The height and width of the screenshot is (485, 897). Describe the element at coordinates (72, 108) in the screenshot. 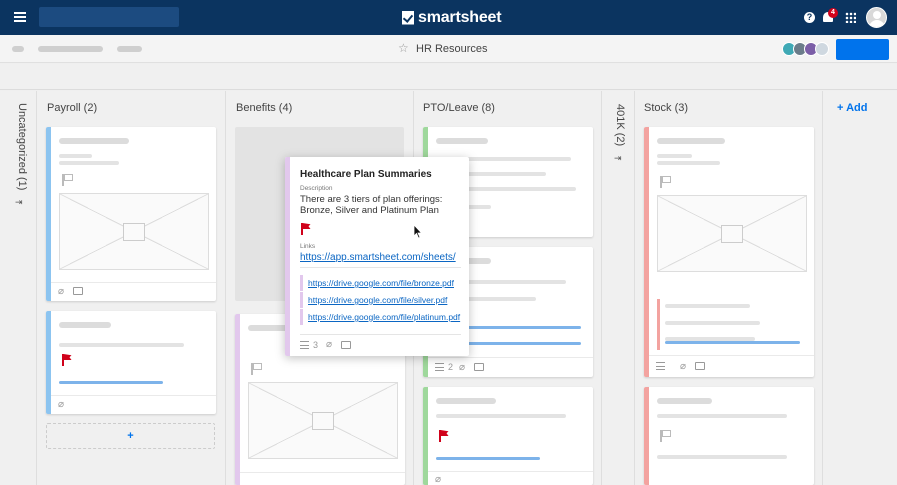

I see `lane-title-payroll: Payroll (2)` at that location.